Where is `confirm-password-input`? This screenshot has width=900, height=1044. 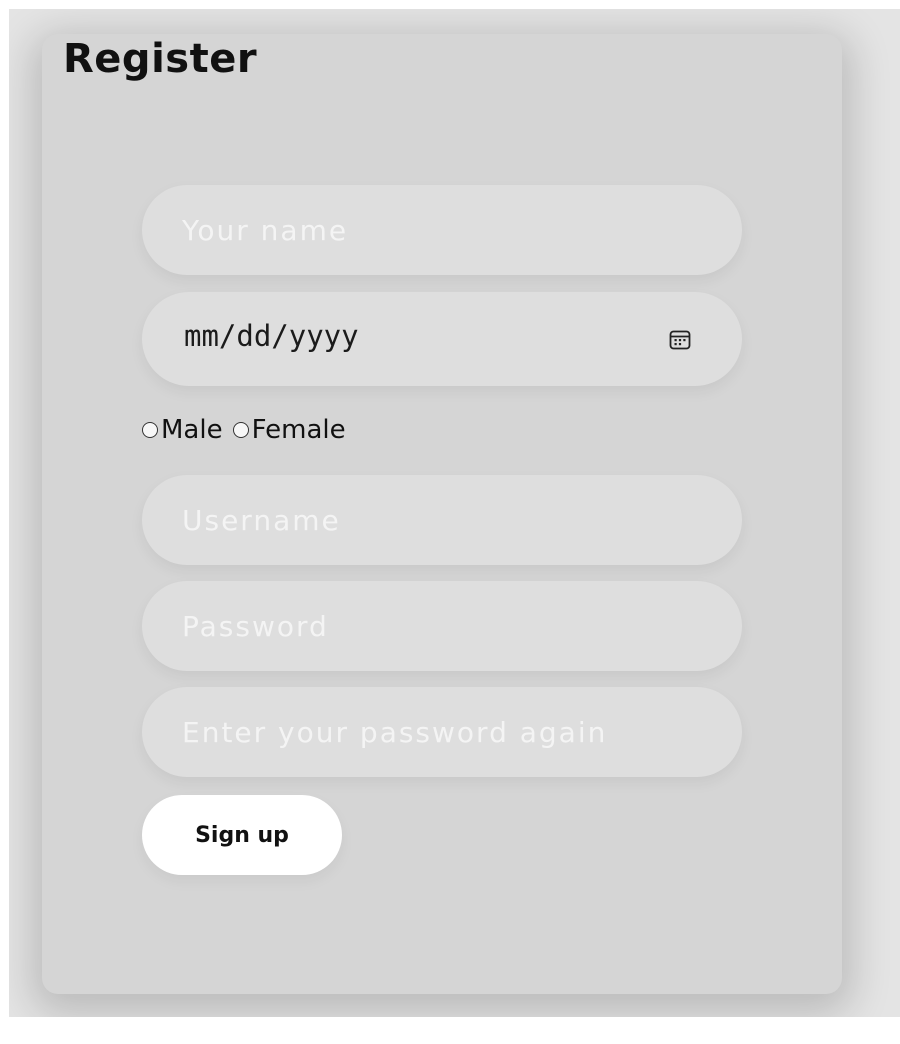 confirm-password-input is located at coordinates (442, 732).